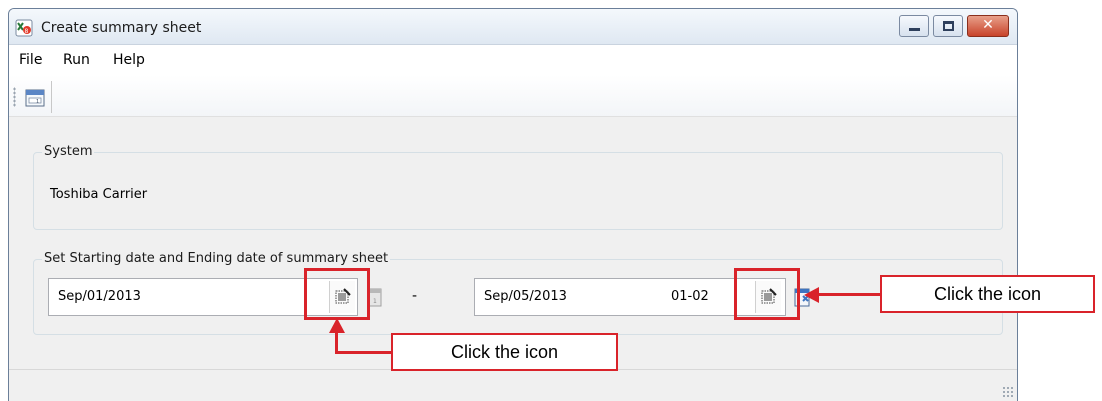 The image size is (1102, 401). Describe the element at coordinates (504, 352) in the screenshot. I see `callout-bottom: Click the icon` at that location.